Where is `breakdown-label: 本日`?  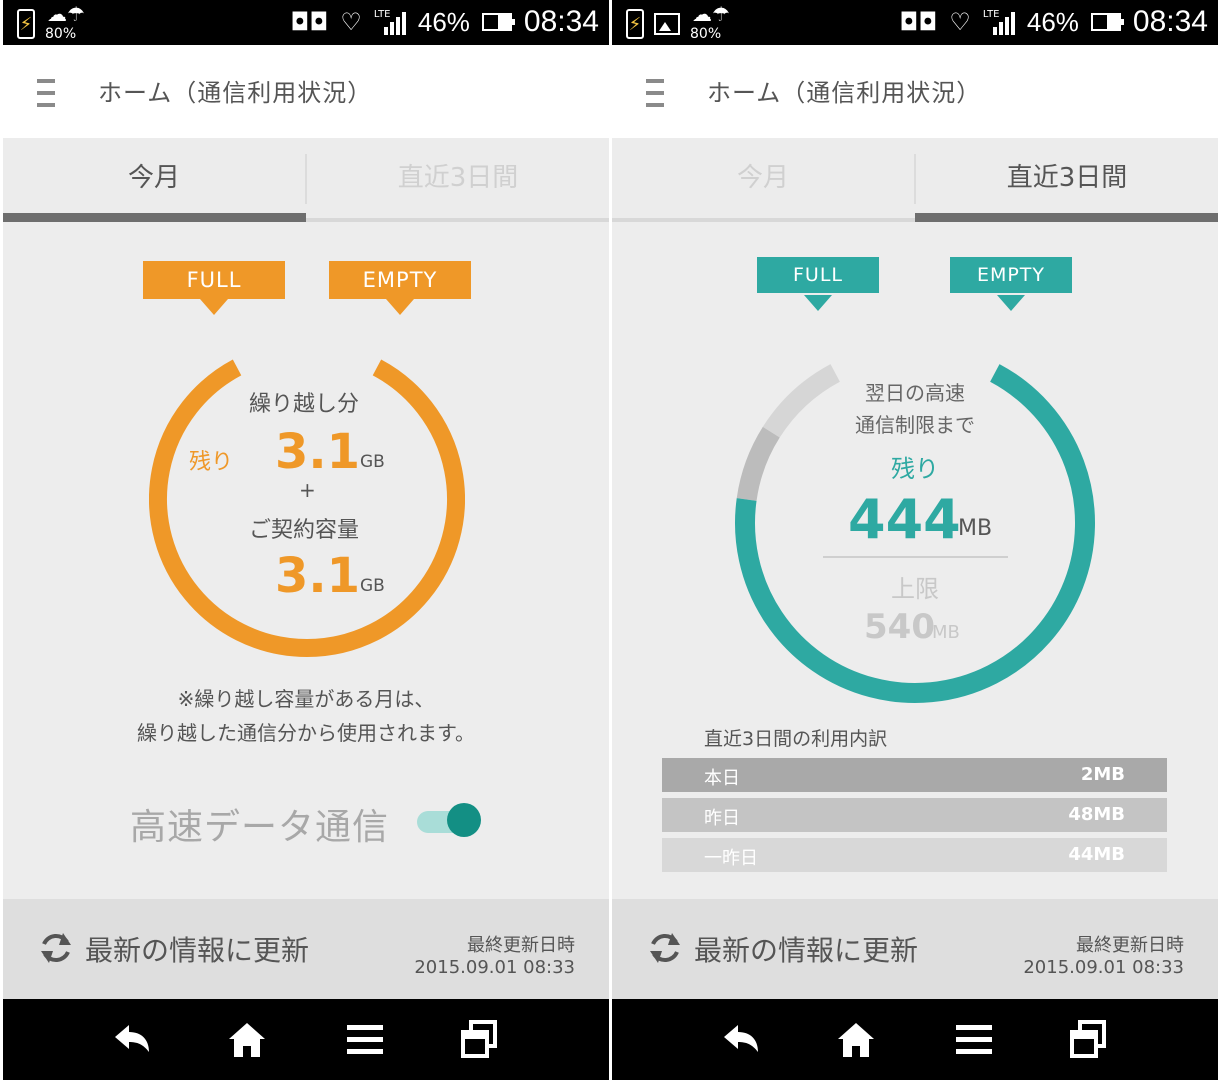
breakdown-label: 本日 is located at coordinates (722, 778).